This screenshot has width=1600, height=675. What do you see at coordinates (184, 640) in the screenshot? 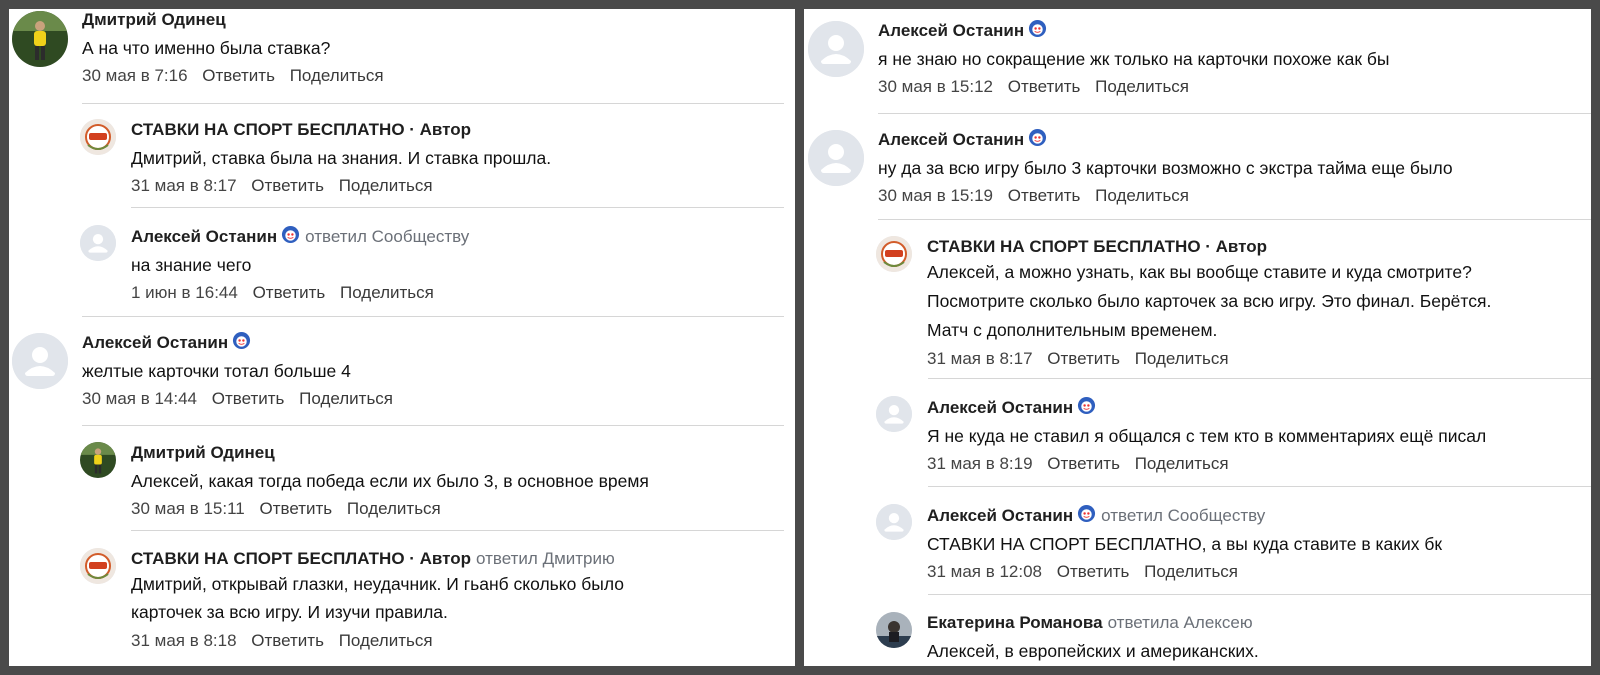
I see `comment-date: 31 мая в 8:18` at bounding box center [184, 640].